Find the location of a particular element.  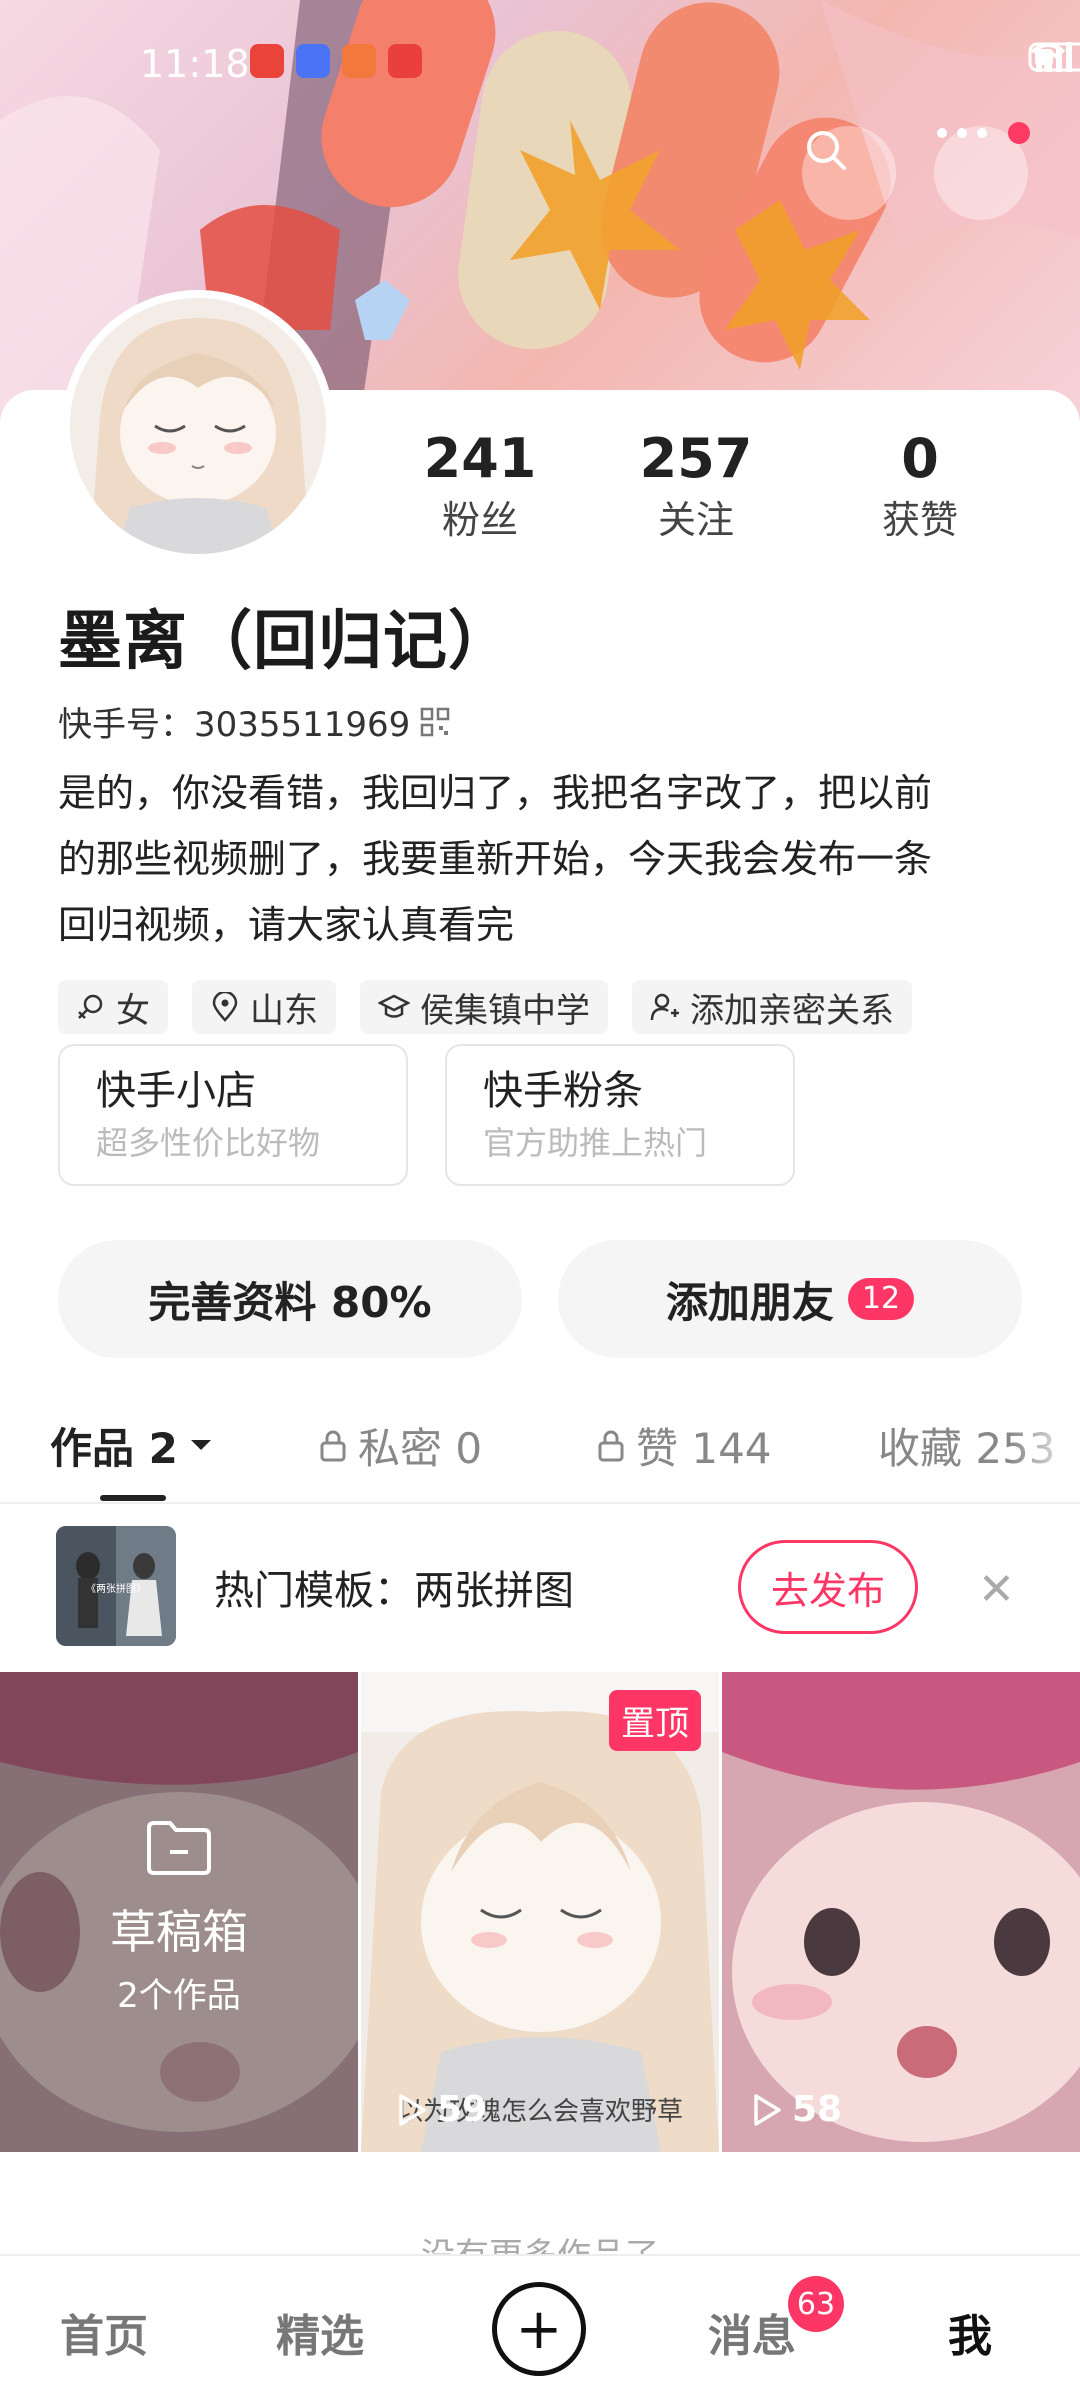

publish-template-button: 去发布 is located at coordinates (828, 1587).